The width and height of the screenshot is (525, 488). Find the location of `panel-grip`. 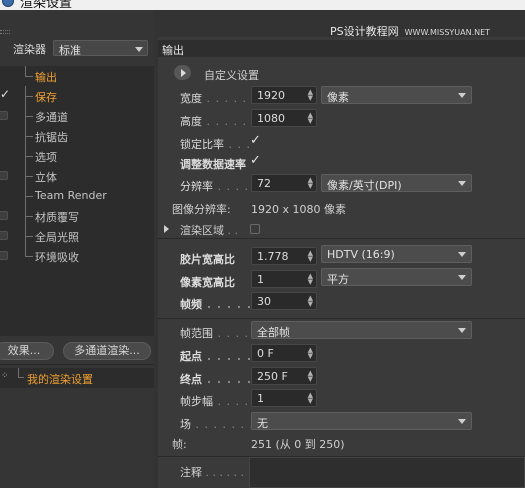

panel-grip is located at coordinates (5, 32).